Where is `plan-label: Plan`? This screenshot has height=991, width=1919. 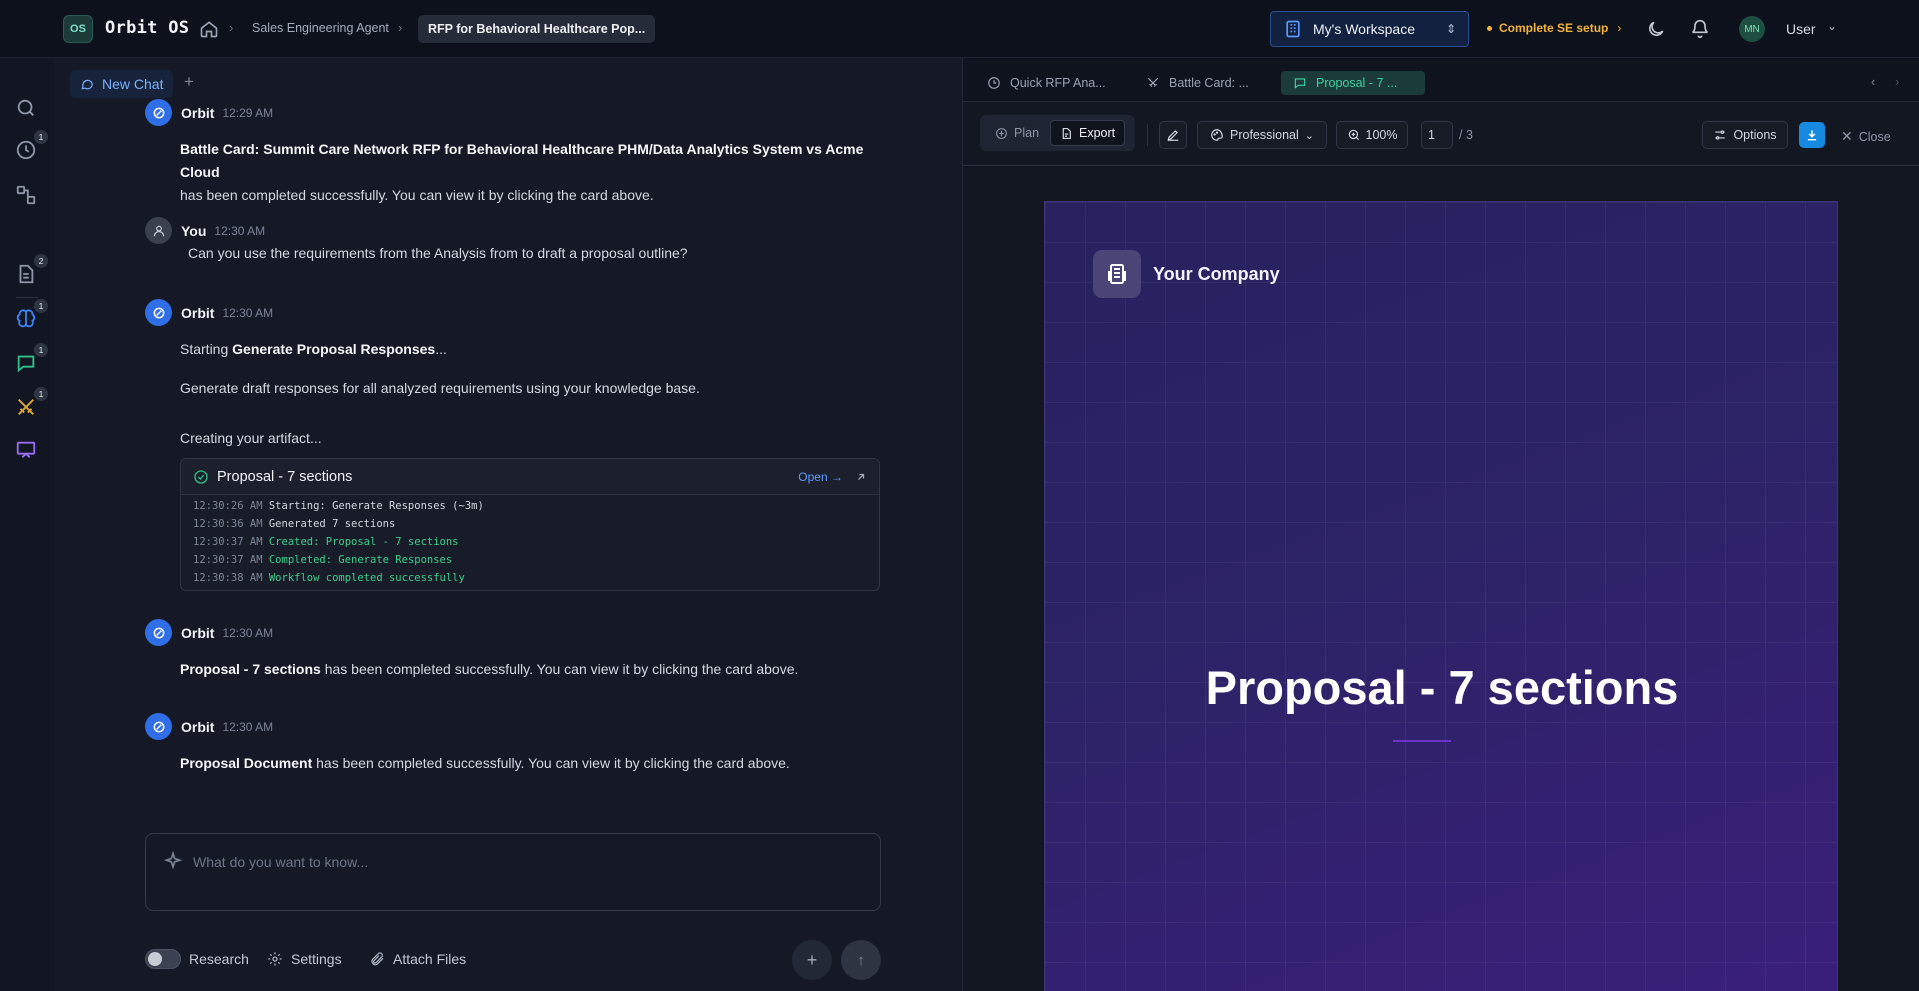 plan-label: Plan is located at coordinates (1027, 133).